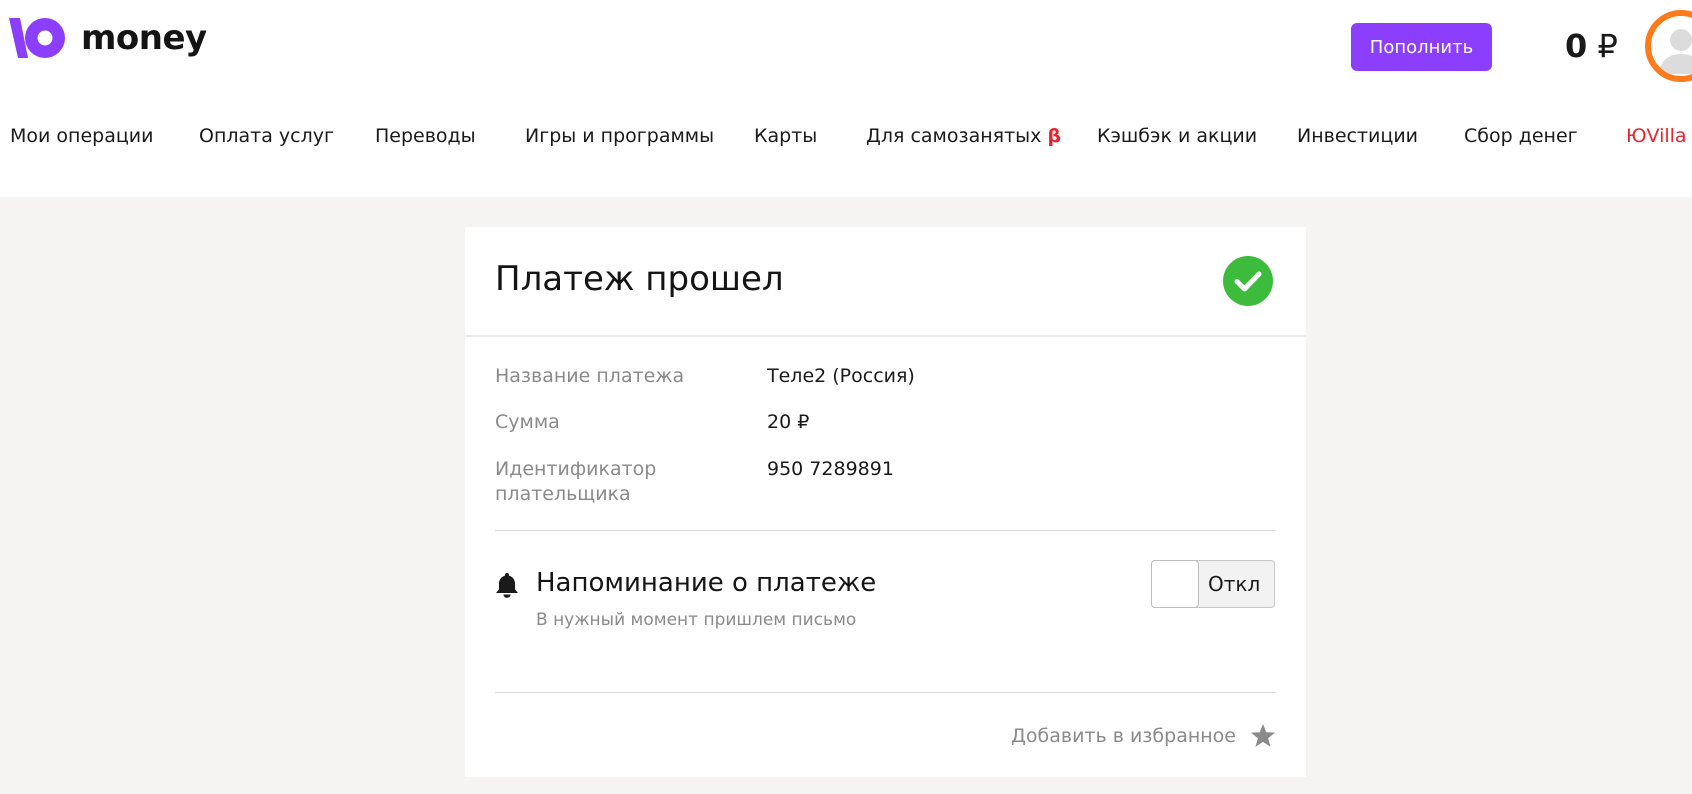 The height and width of the screenshot is (794, 1692). I want to click on balance-currency: ₽, so click(1607, 46).